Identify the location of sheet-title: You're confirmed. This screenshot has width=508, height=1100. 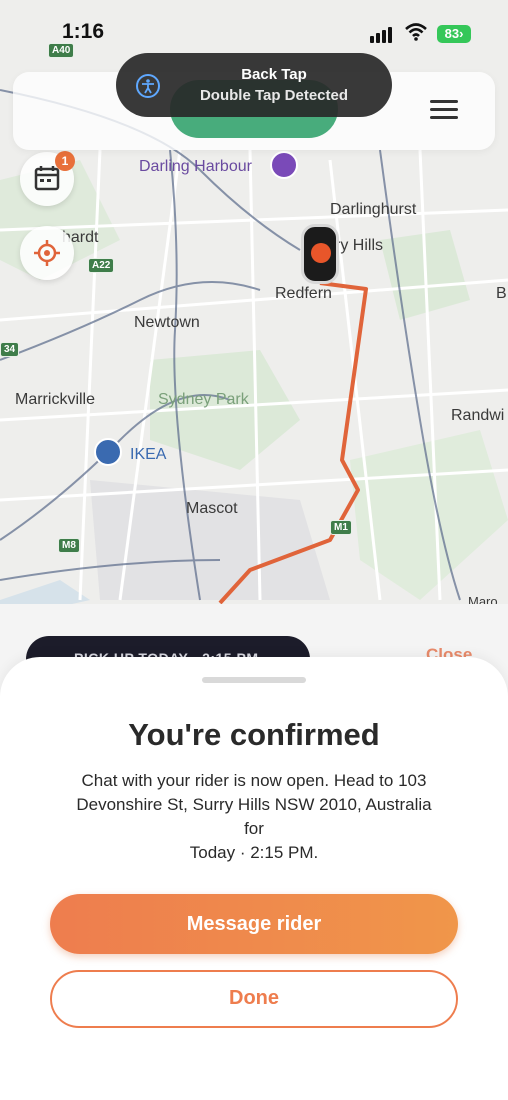
(254, 734).